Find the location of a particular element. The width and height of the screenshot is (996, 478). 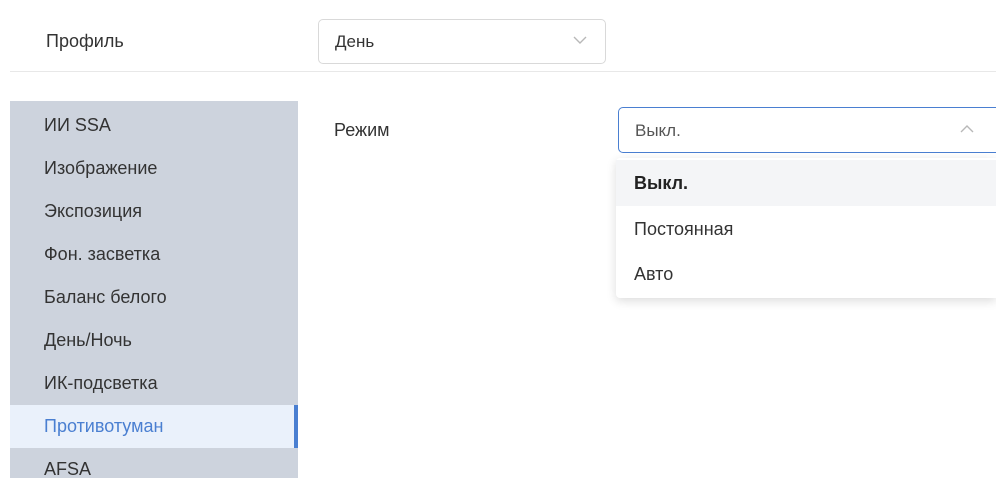

mode-option-off: Выкл. is located at coordinates (806, 183).